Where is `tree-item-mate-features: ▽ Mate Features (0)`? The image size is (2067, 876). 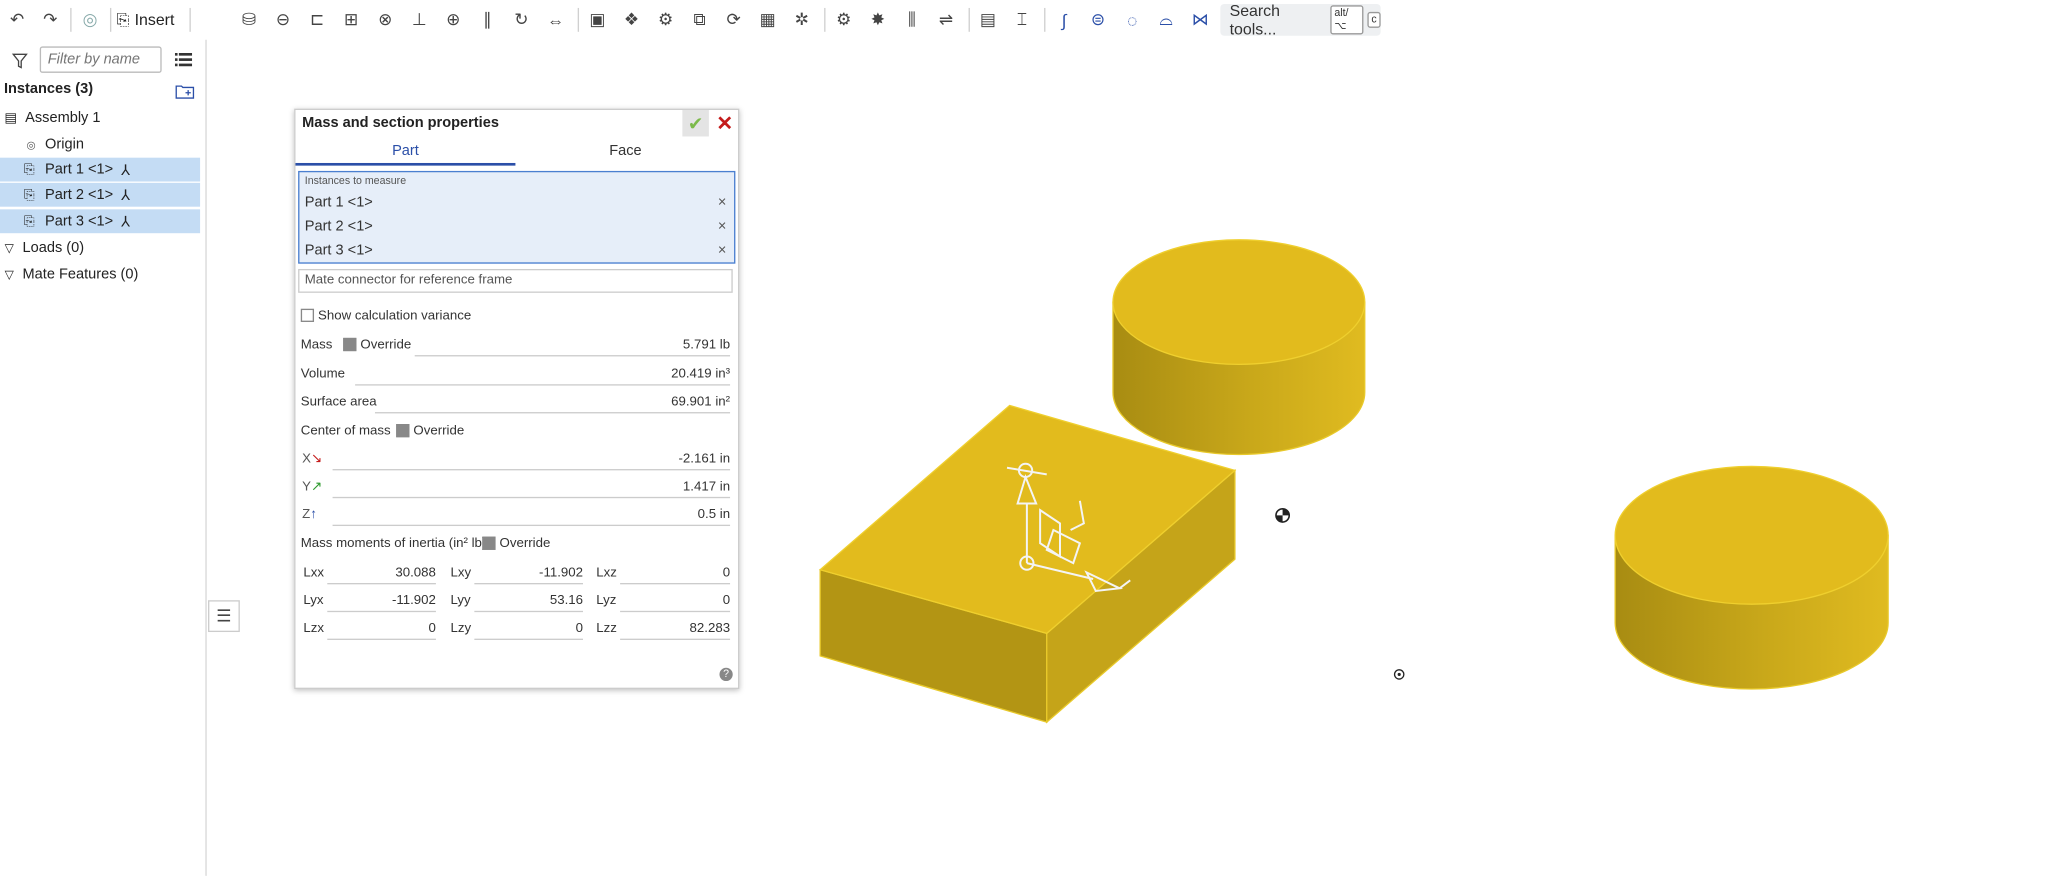 tree-item-mate-features: ▽ Mate Features (0) is located at coordinates (100, 274).